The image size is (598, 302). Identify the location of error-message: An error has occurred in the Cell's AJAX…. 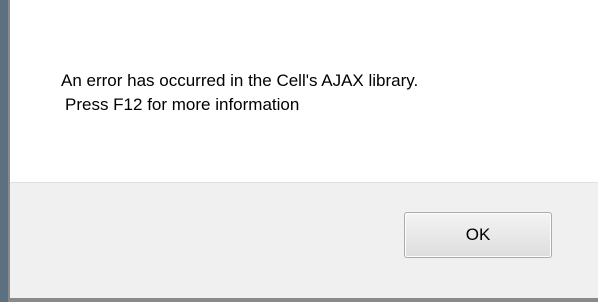
(239, 93).